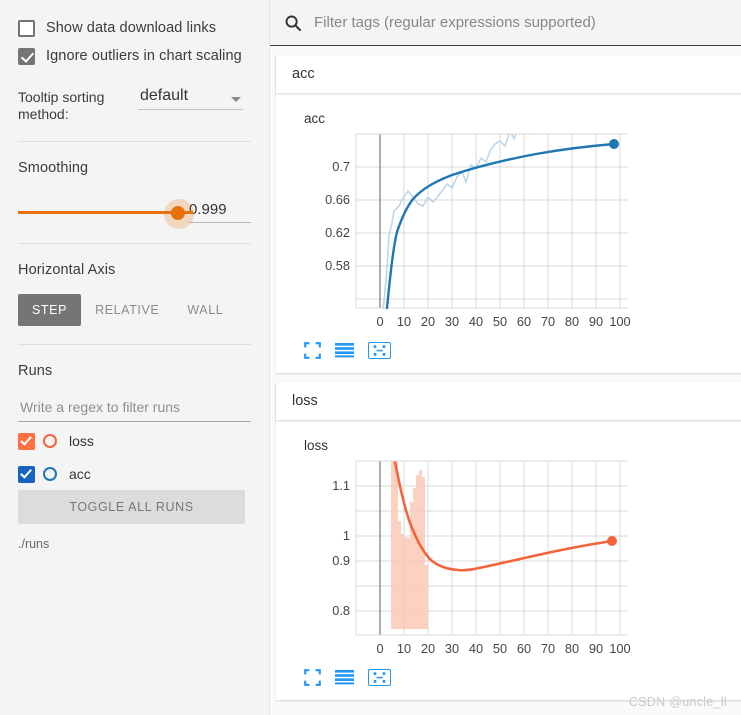 The height and width of the screenshot is (715, 741). I want to click on run-loss-checkbox, so click(26, 441).